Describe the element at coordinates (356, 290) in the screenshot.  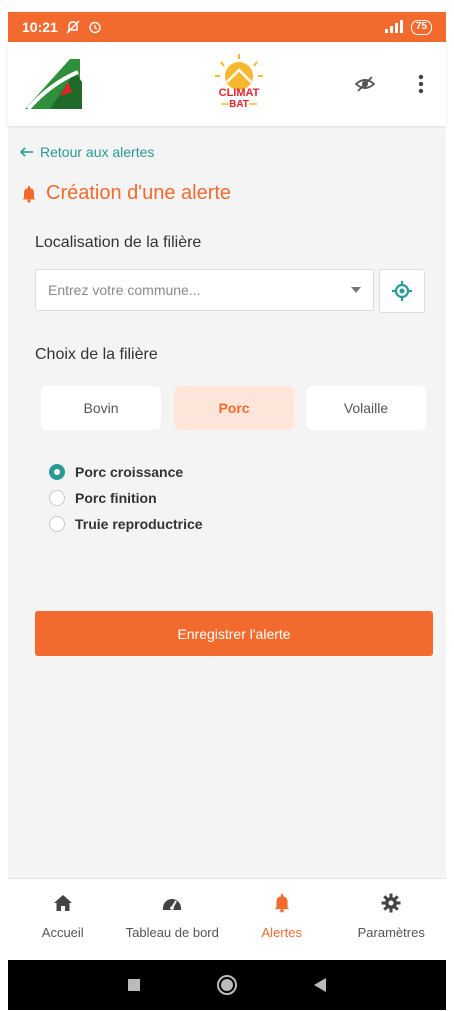
I see `chevron-down-icon` at that location.